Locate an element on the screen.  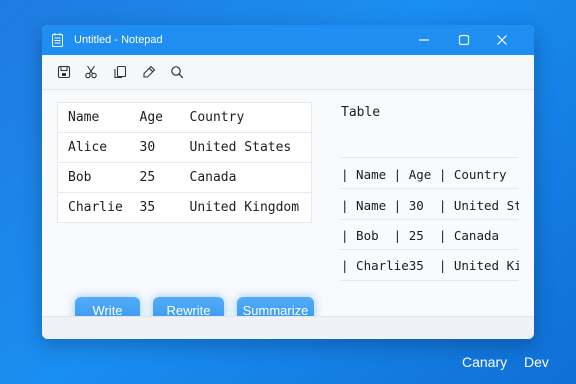
desktop-label-dev: Dev is located at coordinates (536, 362).